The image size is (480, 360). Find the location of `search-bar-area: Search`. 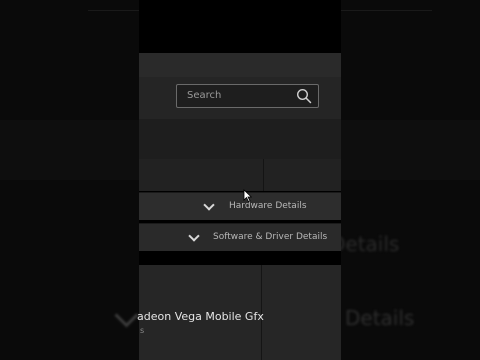

search-bar-area: Search is located at coordinates (240, 98).